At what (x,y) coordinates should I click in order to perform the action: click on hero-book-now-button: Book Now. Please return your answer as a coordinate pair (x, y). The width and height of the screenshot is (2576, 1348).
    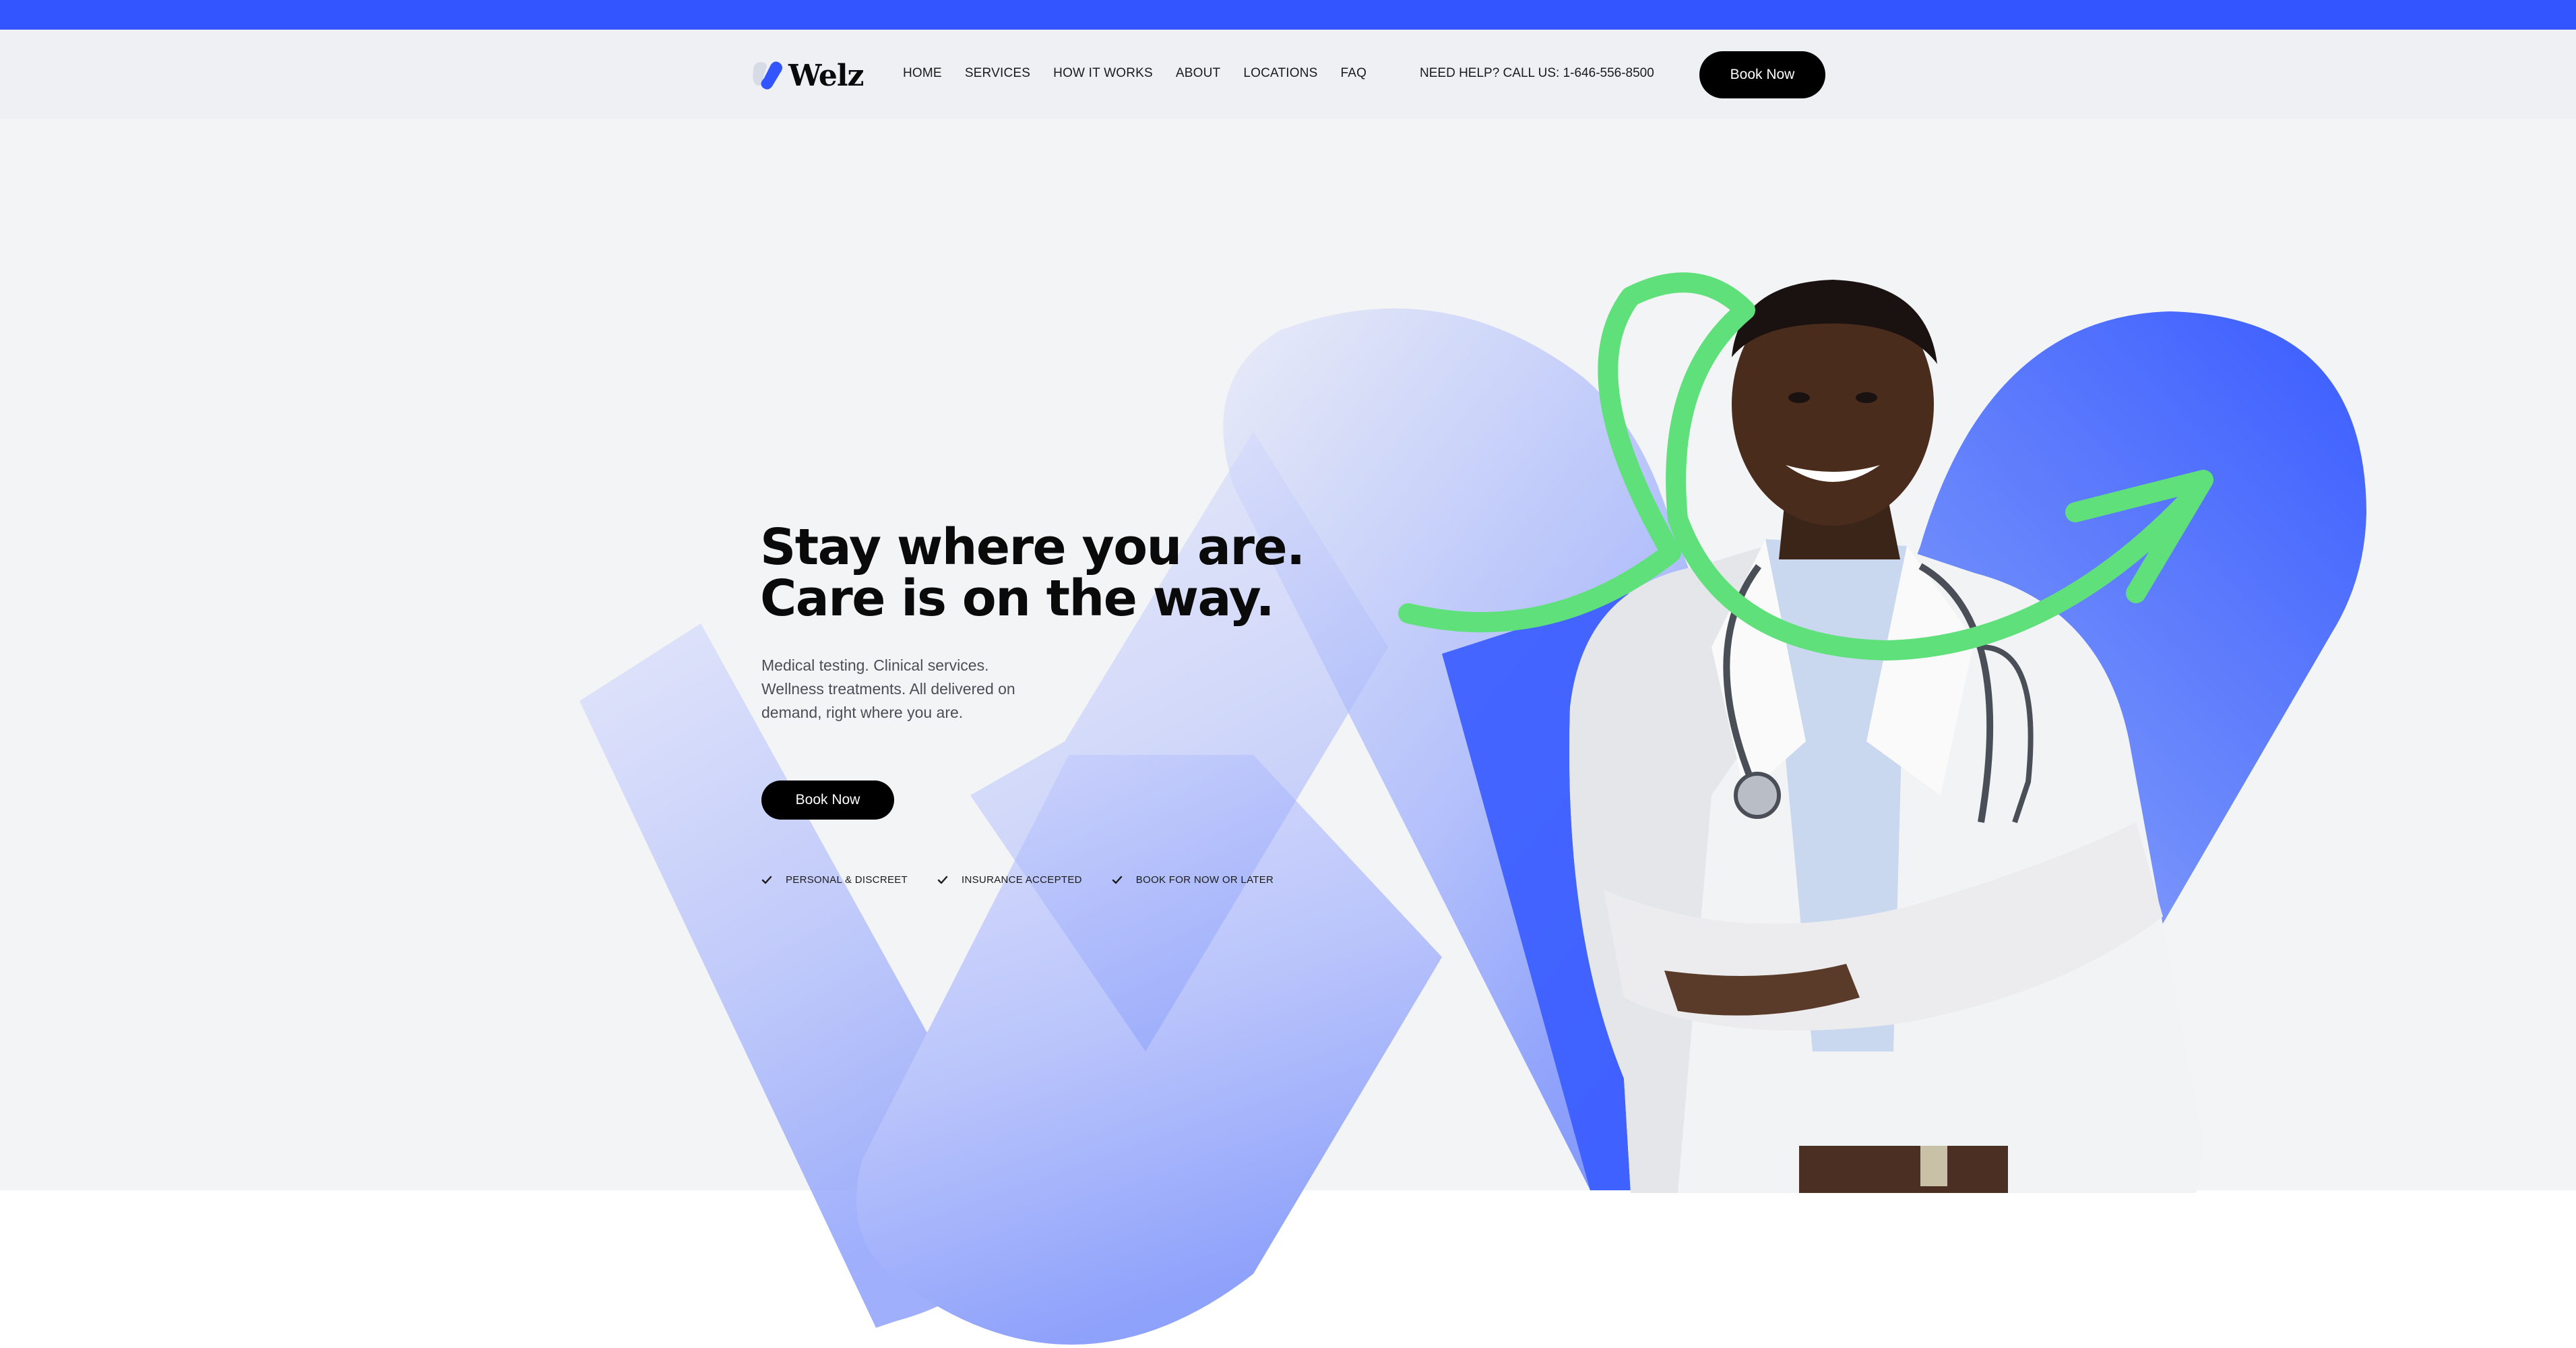
    Looking at the image, I should click on (827, 800).